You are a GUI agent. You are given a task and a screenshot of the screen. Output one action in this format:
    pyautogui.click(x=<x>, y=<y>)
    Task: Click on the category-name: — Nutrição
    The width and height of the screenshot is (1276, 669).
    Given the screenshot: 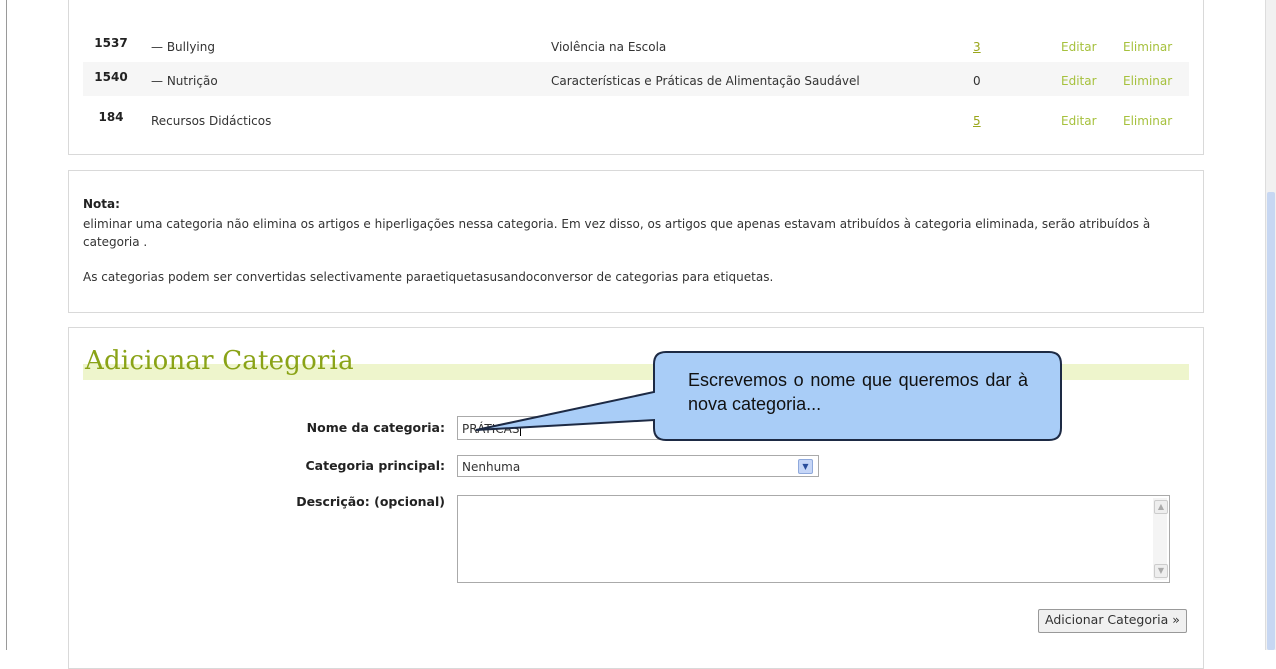 What is the action you would take?
    pyautogui.click(x=184, y=81)
    